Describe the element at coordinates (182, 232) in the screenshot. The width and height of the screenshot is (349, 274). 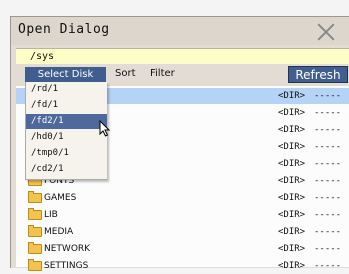
I see `file-row: MEDIA <DIR> -----` at that location.